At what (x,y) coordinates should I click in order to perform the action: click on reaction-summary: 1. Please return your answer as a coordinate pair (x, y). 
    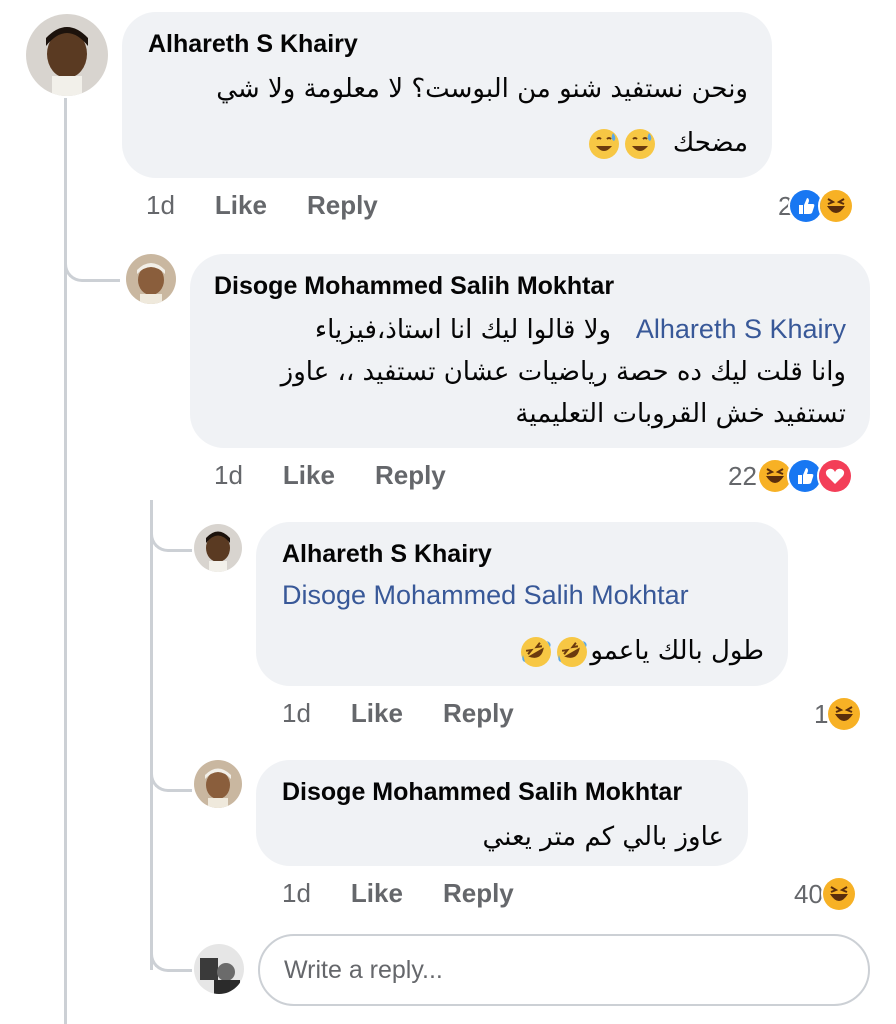
    Looking at the image, I should click on (838, 714).